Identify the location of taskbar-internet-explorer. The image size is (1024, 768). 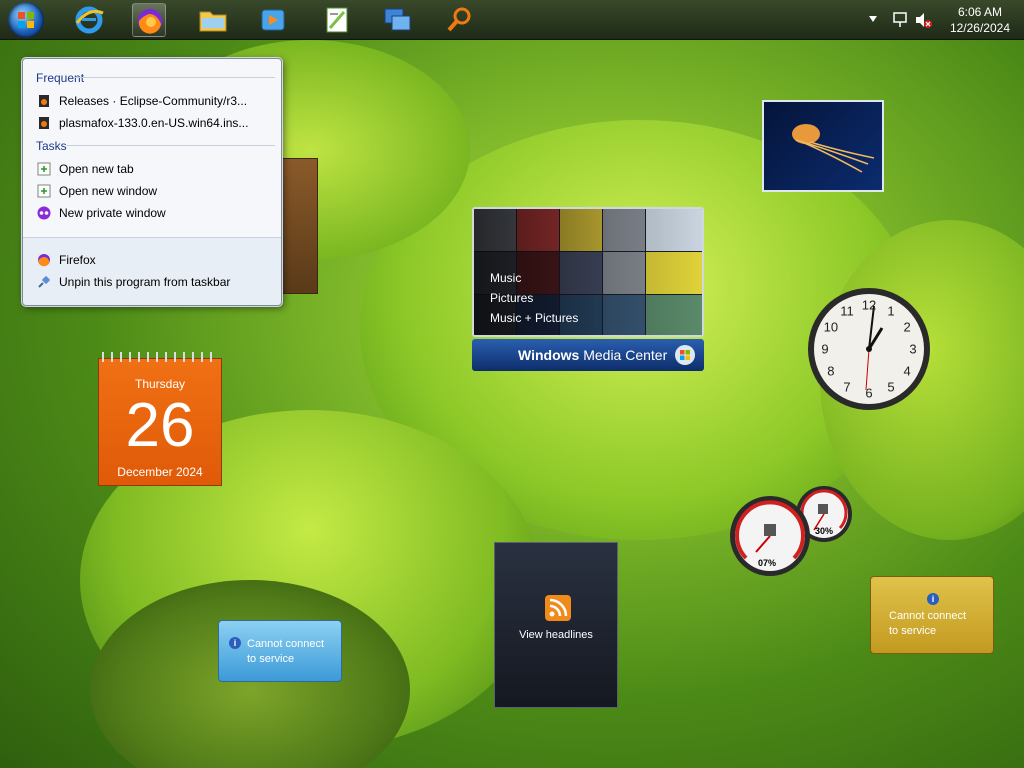
(89, 20).